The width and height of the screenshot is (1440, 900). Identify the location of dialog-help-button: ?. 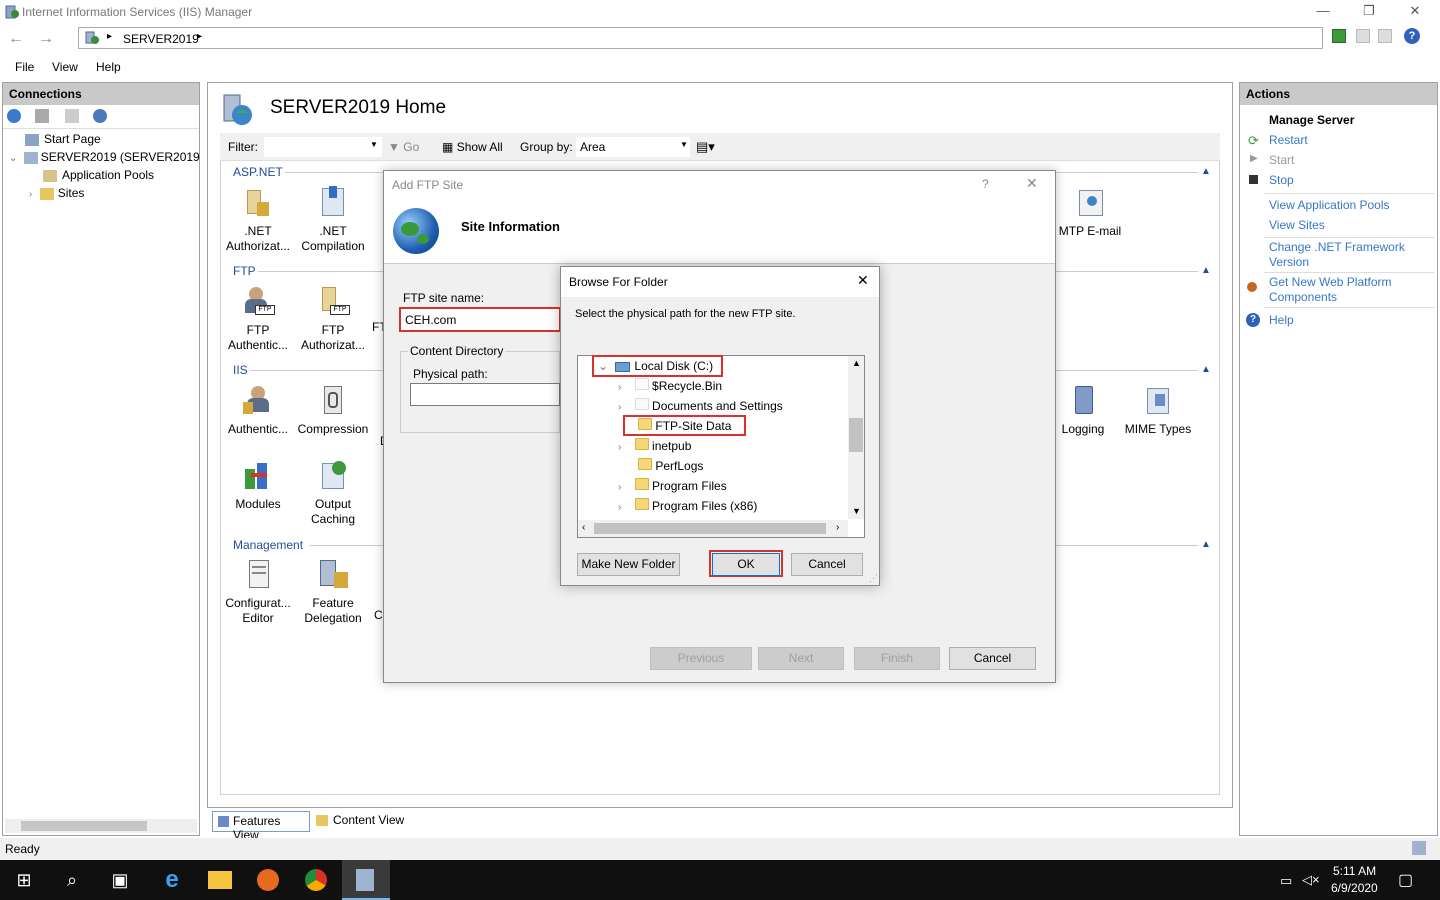
(985, 184).